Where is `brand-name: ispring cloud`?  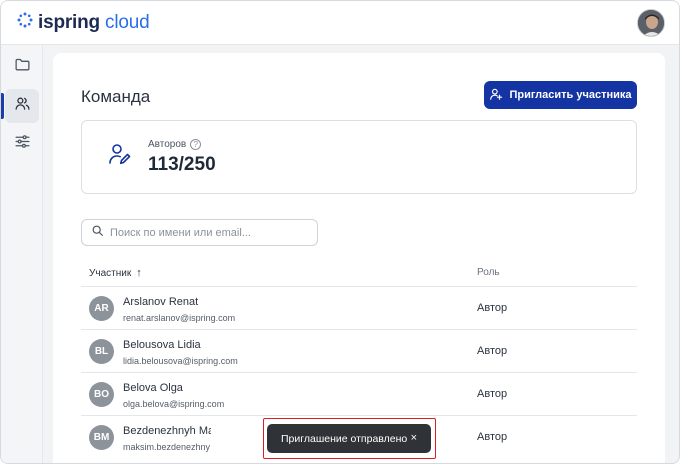
brand-name: ispring cloud is located at coordinates (94, 22).